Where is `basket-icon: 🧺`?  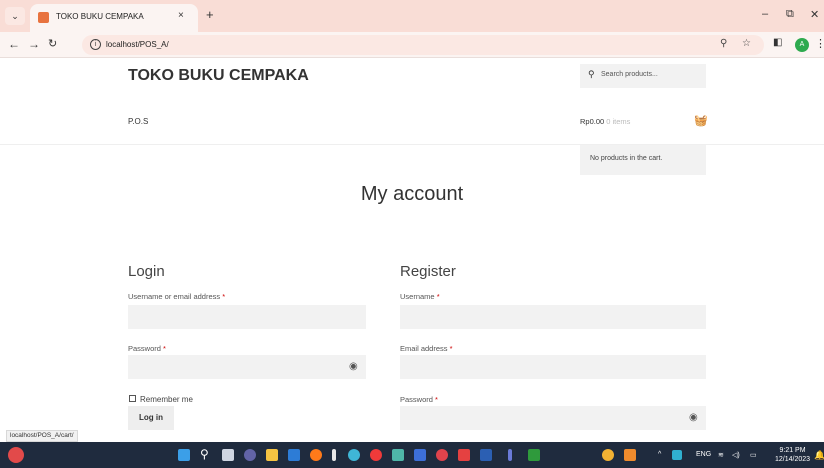
basket-icon: 🧺 is located at coordinates (701, 120).